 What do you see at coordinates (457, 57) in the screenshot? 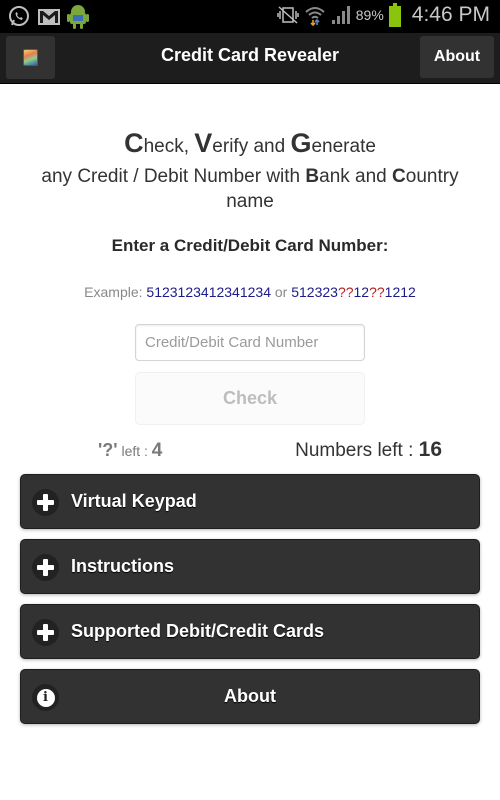
I see `about-action-button: About` at bounding box center [457, 57].